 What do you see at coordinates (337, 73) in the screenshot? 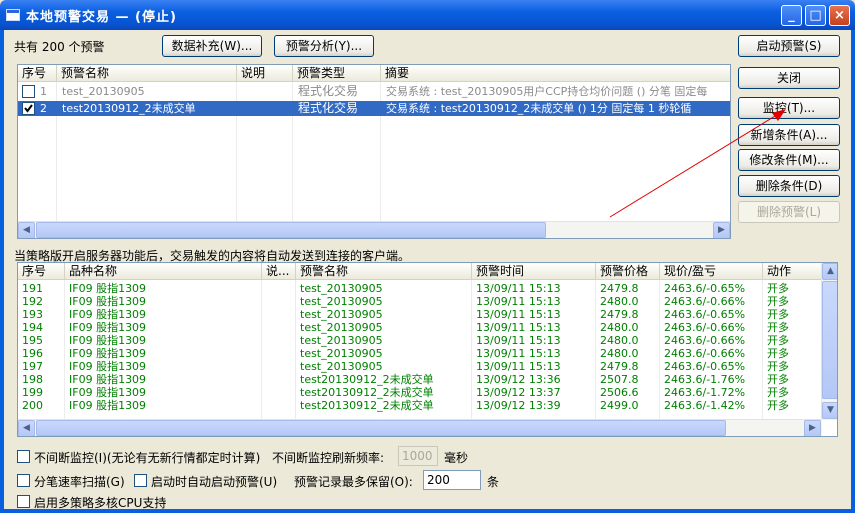
I see `col-type: 预警类型` at bounding box center [337, 73].